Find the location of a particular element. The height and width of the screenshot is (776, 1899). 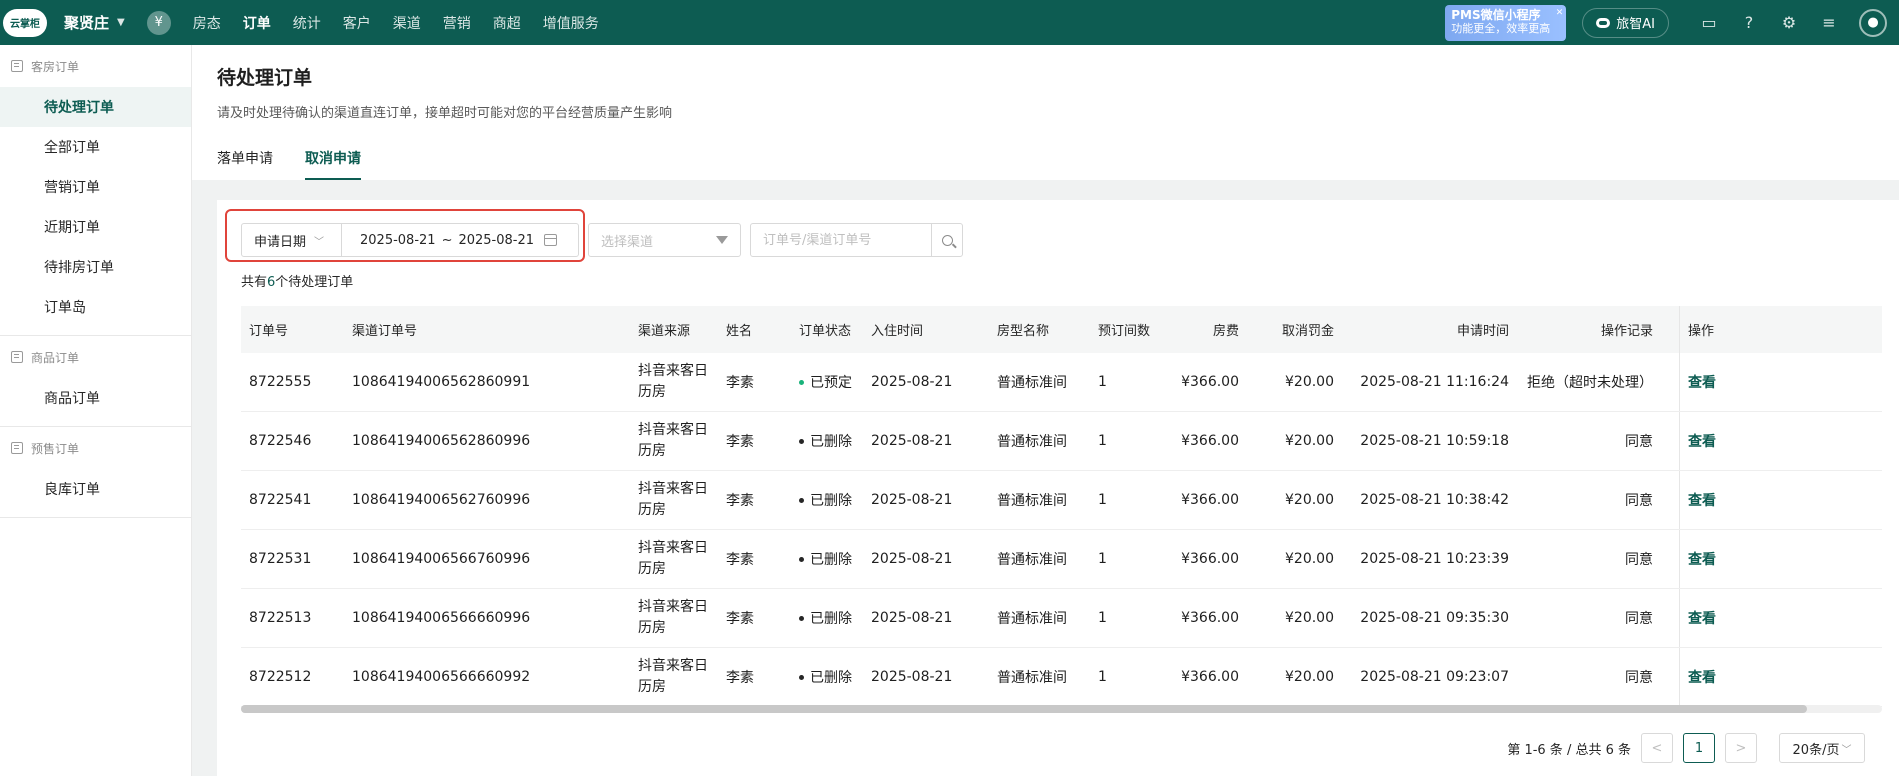

gear-icon: ⚙ is located at coordinates (1789, 22).